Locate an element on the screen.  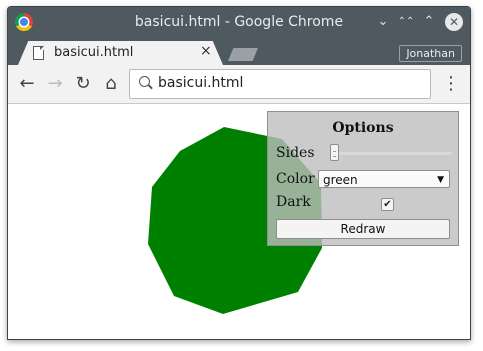
back-button: ← is located at coordinates (27, 84).